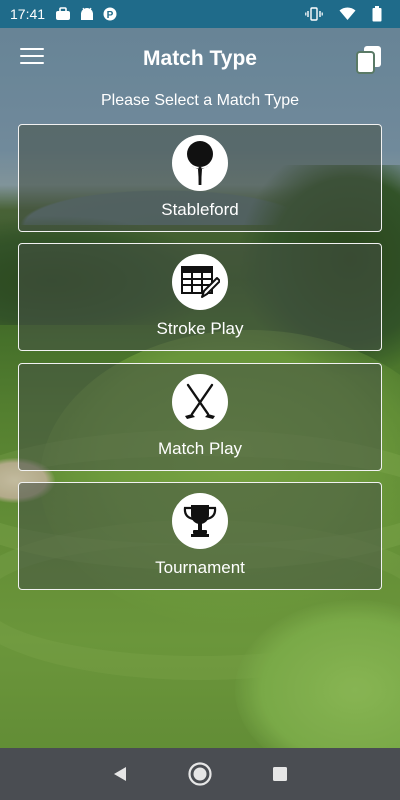  What do you see at coordinates (87, 14) in the screenshot?
I see `android-icon` at bounding box center [87, 14].